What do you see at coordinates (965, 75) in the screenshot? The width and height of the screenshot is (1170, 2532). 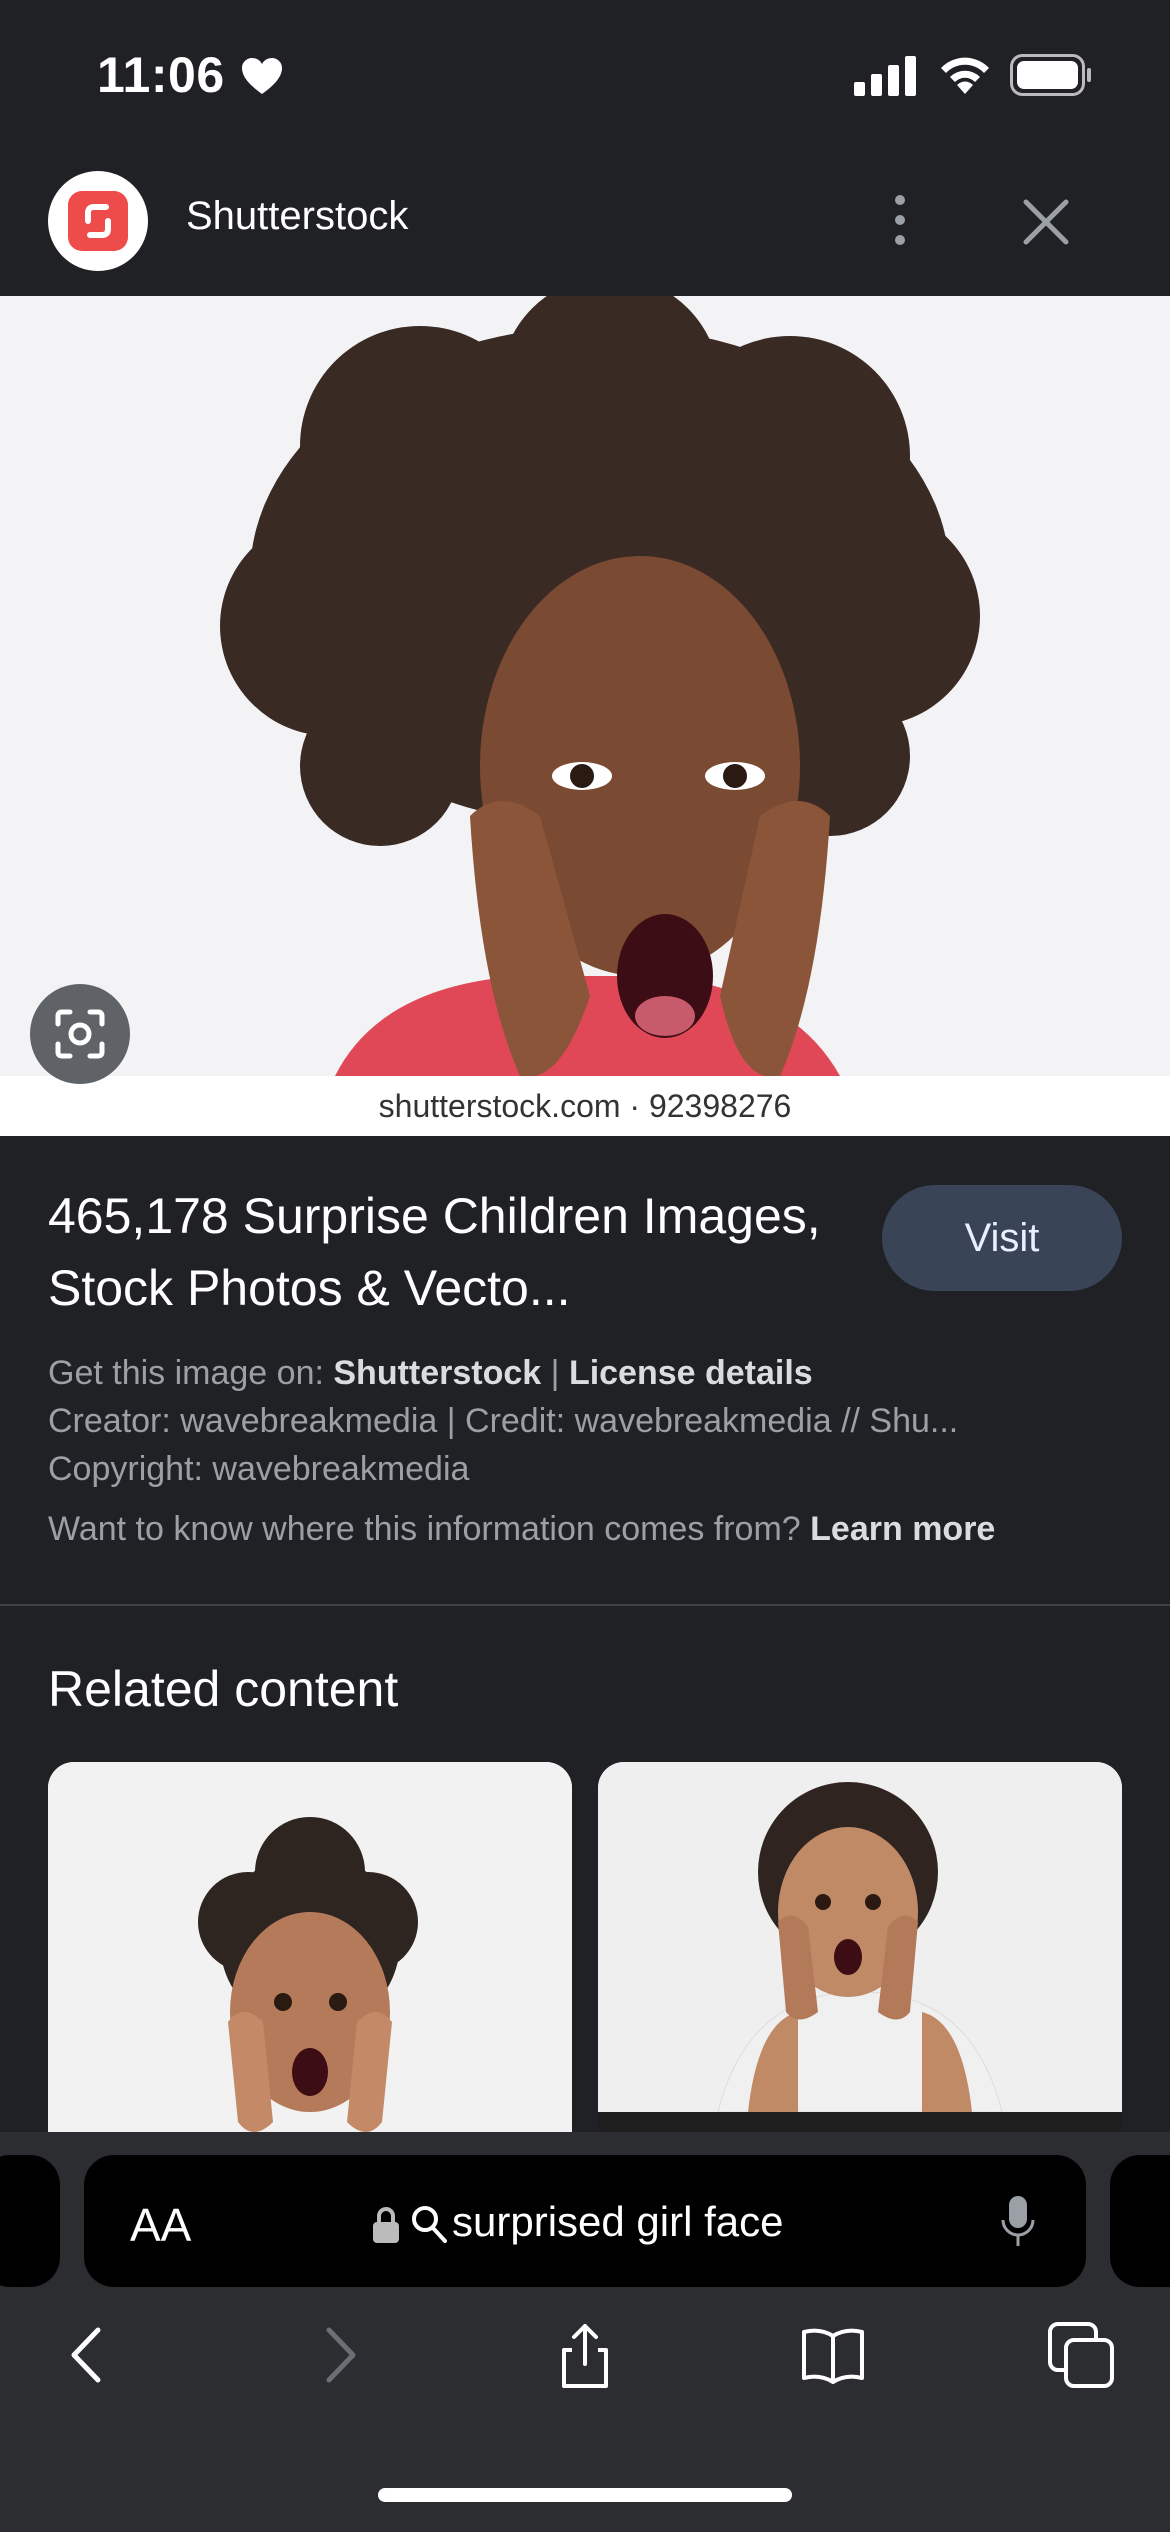 I see `wifi-icon` at bounding box center [965, 75].